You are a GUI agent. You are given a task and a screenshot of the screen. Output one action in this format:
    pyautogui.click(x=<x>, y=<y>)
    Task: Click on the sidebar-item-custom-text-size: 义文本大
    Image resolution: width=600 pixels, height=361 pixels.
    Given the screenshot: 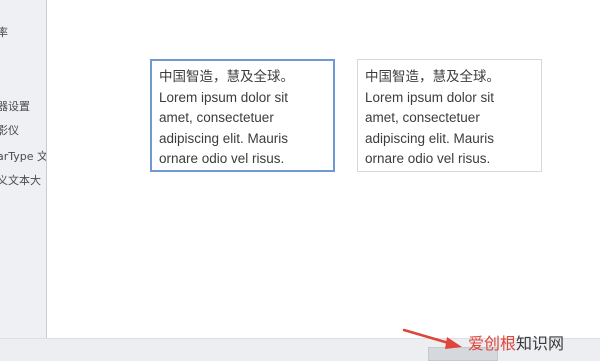 What is the action you would take?
    pyautogui.click(x=22, y=180)
    